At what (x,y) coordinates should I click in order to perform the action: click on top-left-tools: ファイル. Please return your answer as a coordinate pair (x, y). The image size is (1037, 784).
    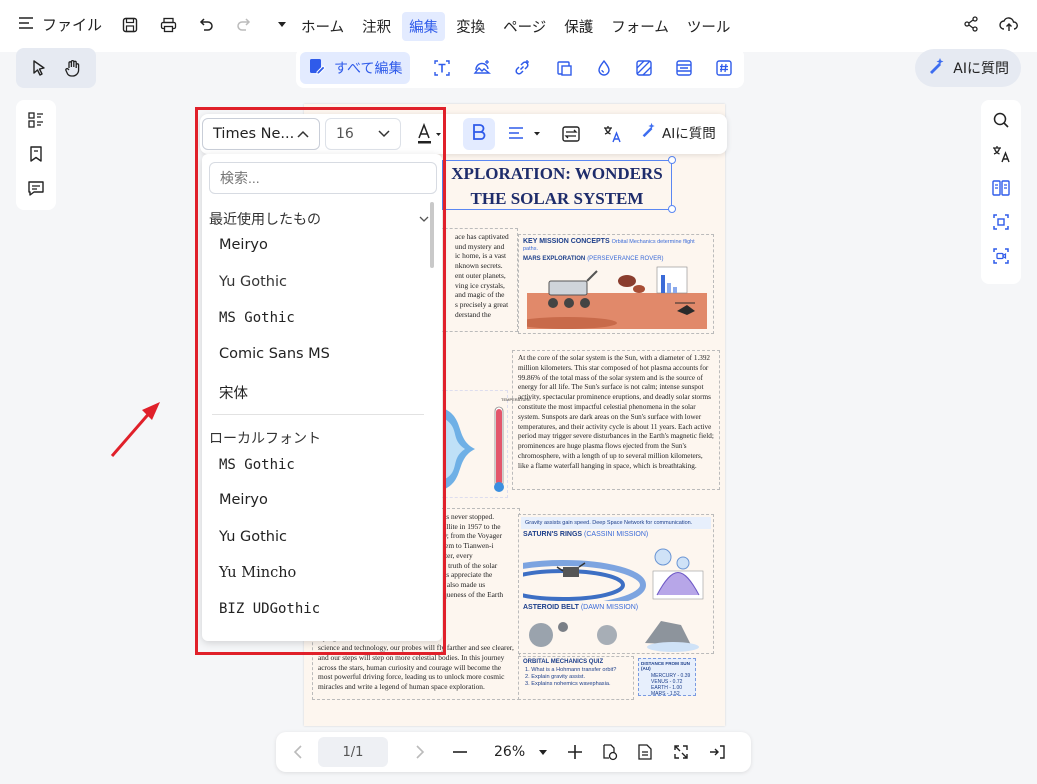
    Looking at the image, I should click on (155, 24).